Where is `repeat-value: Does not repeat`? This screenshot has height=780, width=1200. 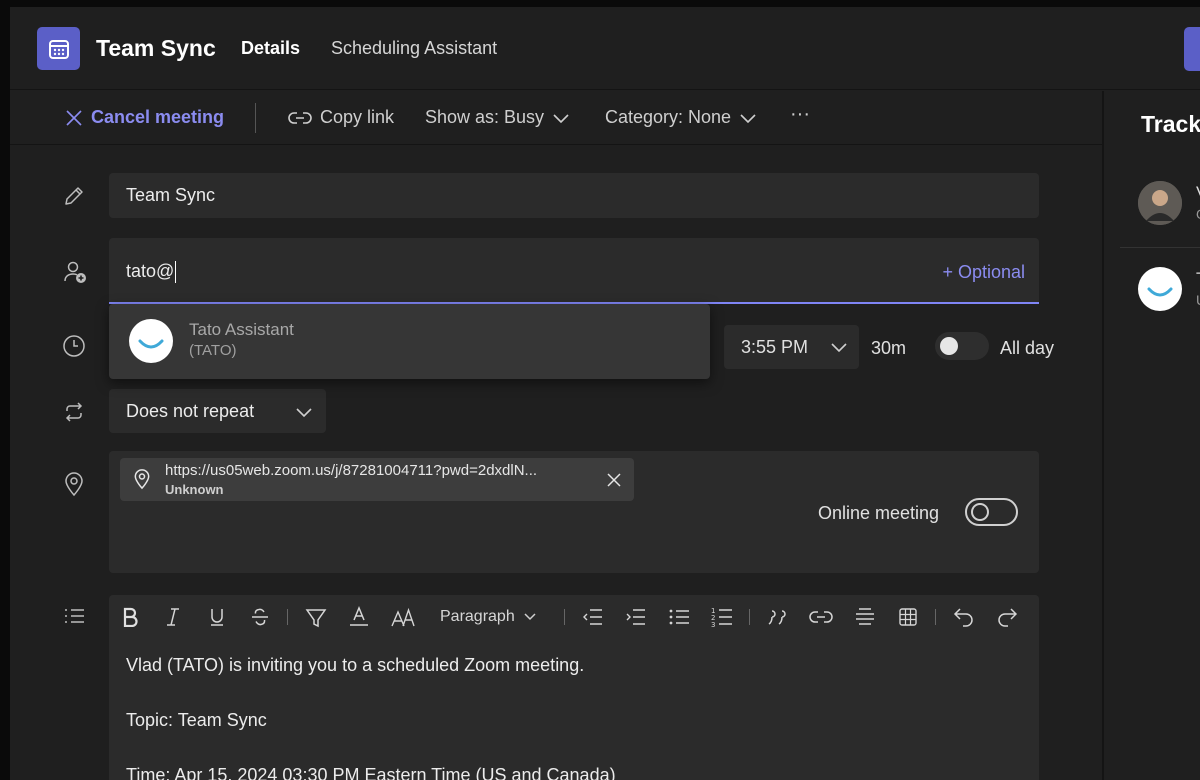 repeat-value: Does not repeat is located at coordinates (190, 411).